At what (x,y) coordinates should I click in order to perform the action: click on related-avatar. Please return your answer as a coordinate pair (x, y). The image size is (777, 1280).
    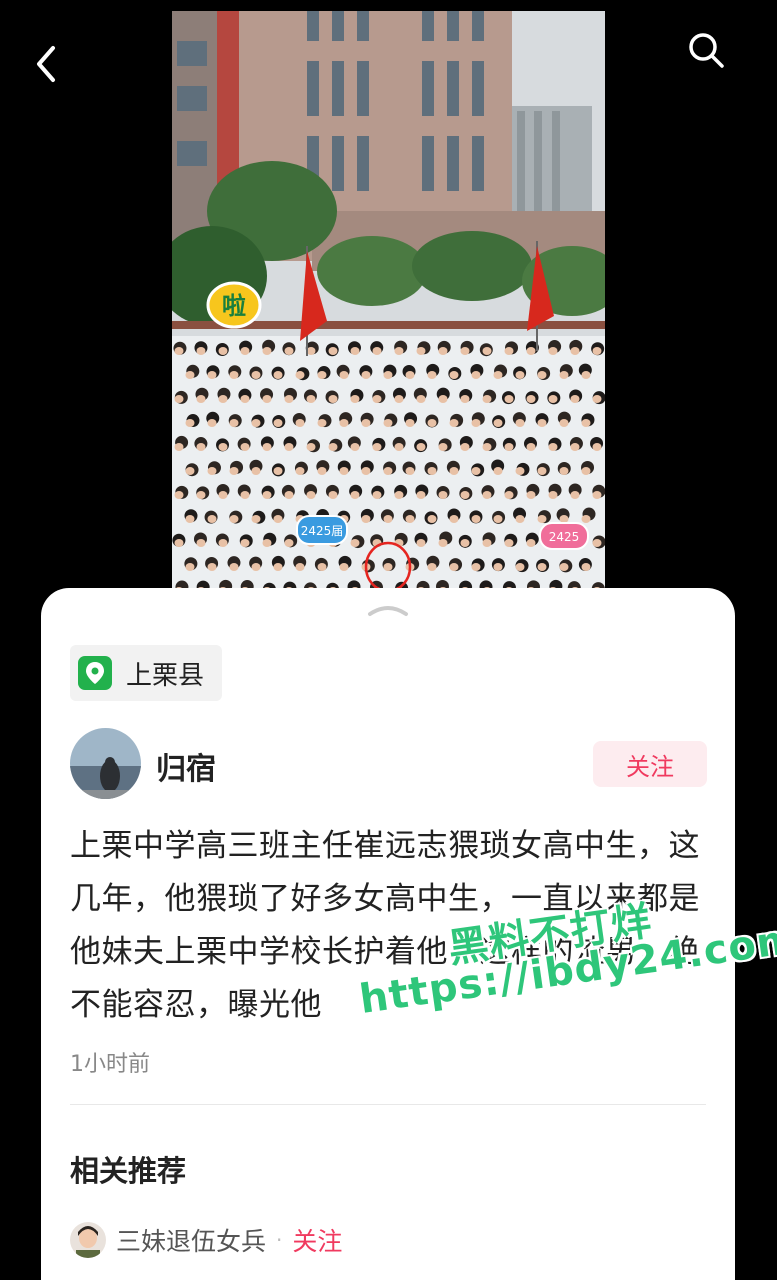
    Looking at the image, I should click on (88, 1240).